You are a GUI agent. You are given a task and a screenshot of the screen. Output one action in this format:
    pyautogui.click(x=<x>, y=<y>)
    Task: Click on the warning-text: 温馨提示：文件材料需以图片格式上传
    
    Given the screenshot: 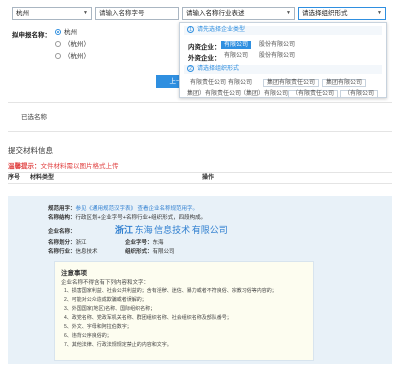 What is the action you would take?
    pyautogui.click(x=63, y=165)
    